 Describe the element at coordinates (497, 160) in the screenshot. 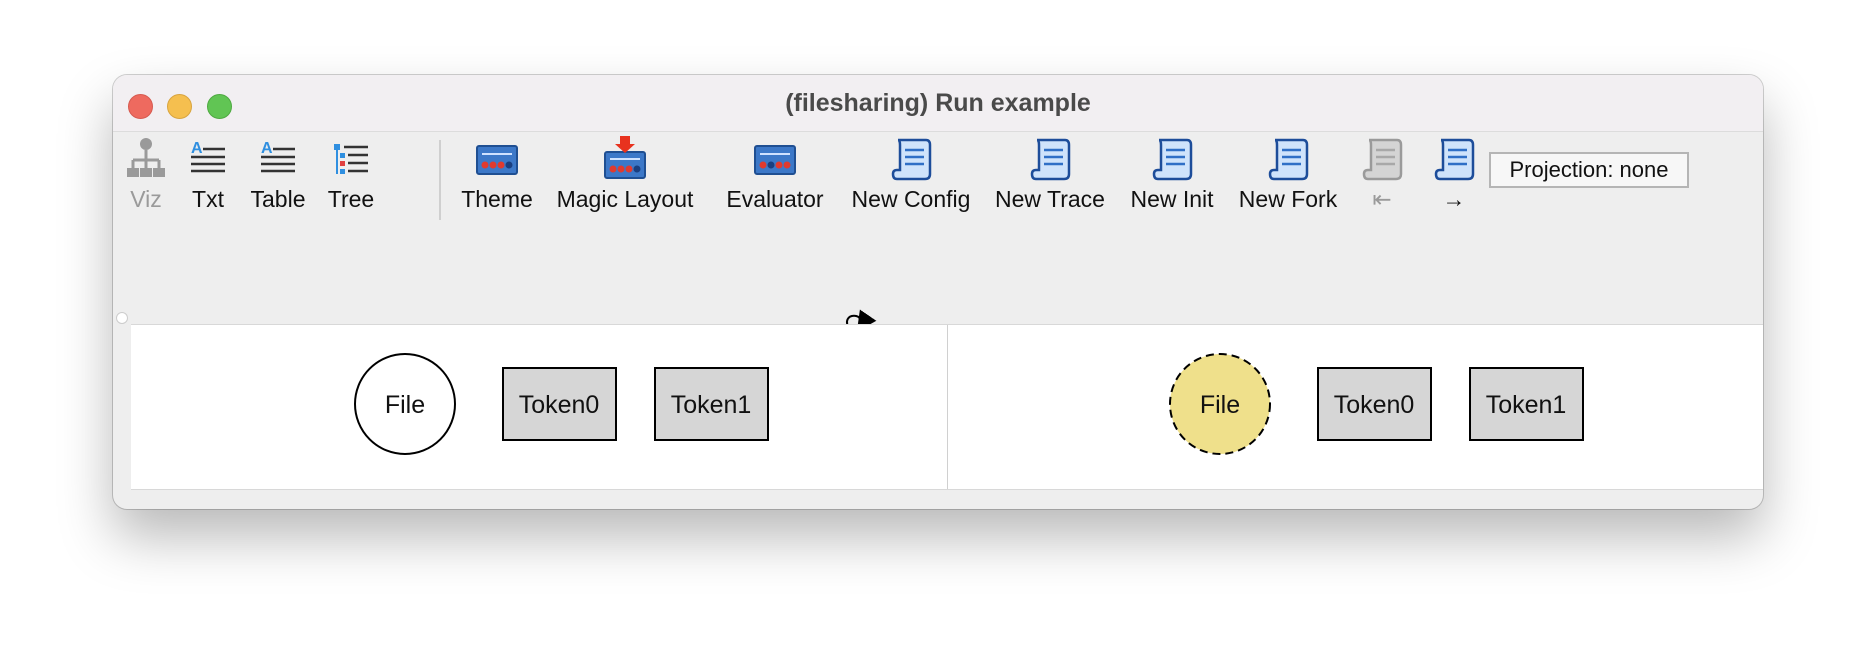

I see `theme-icon` at that location.